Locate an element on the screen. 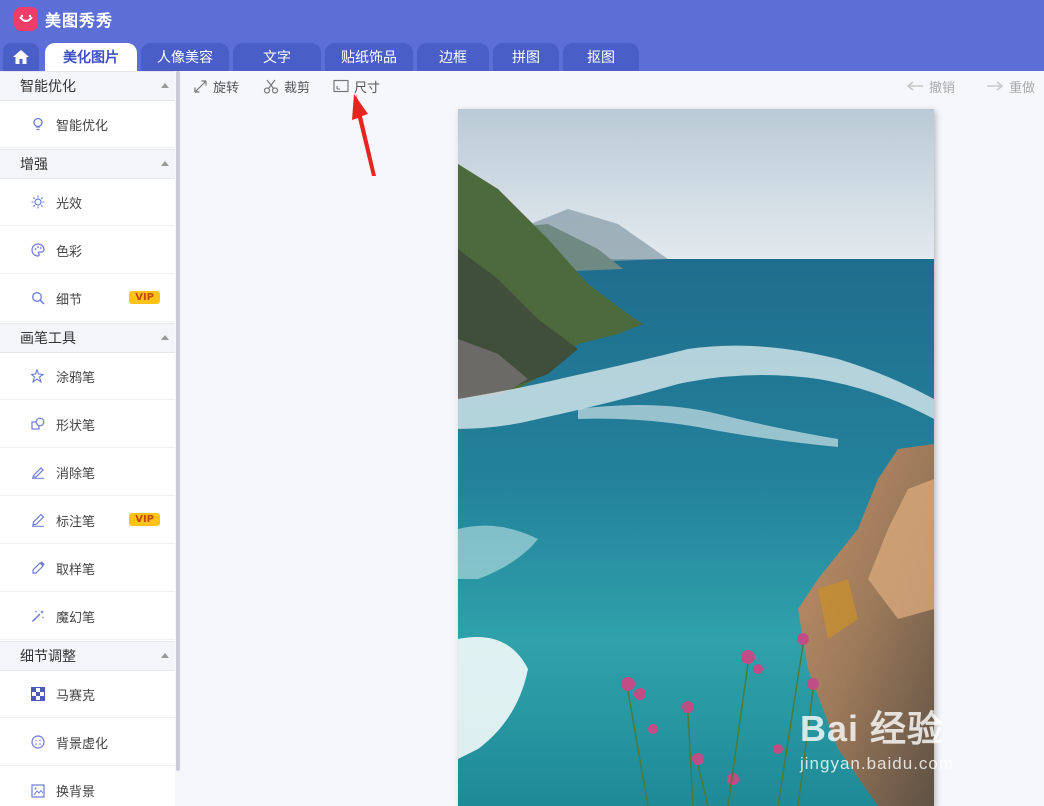  tool-mosaic: 马赛克 is located at coordinates (87, 694).